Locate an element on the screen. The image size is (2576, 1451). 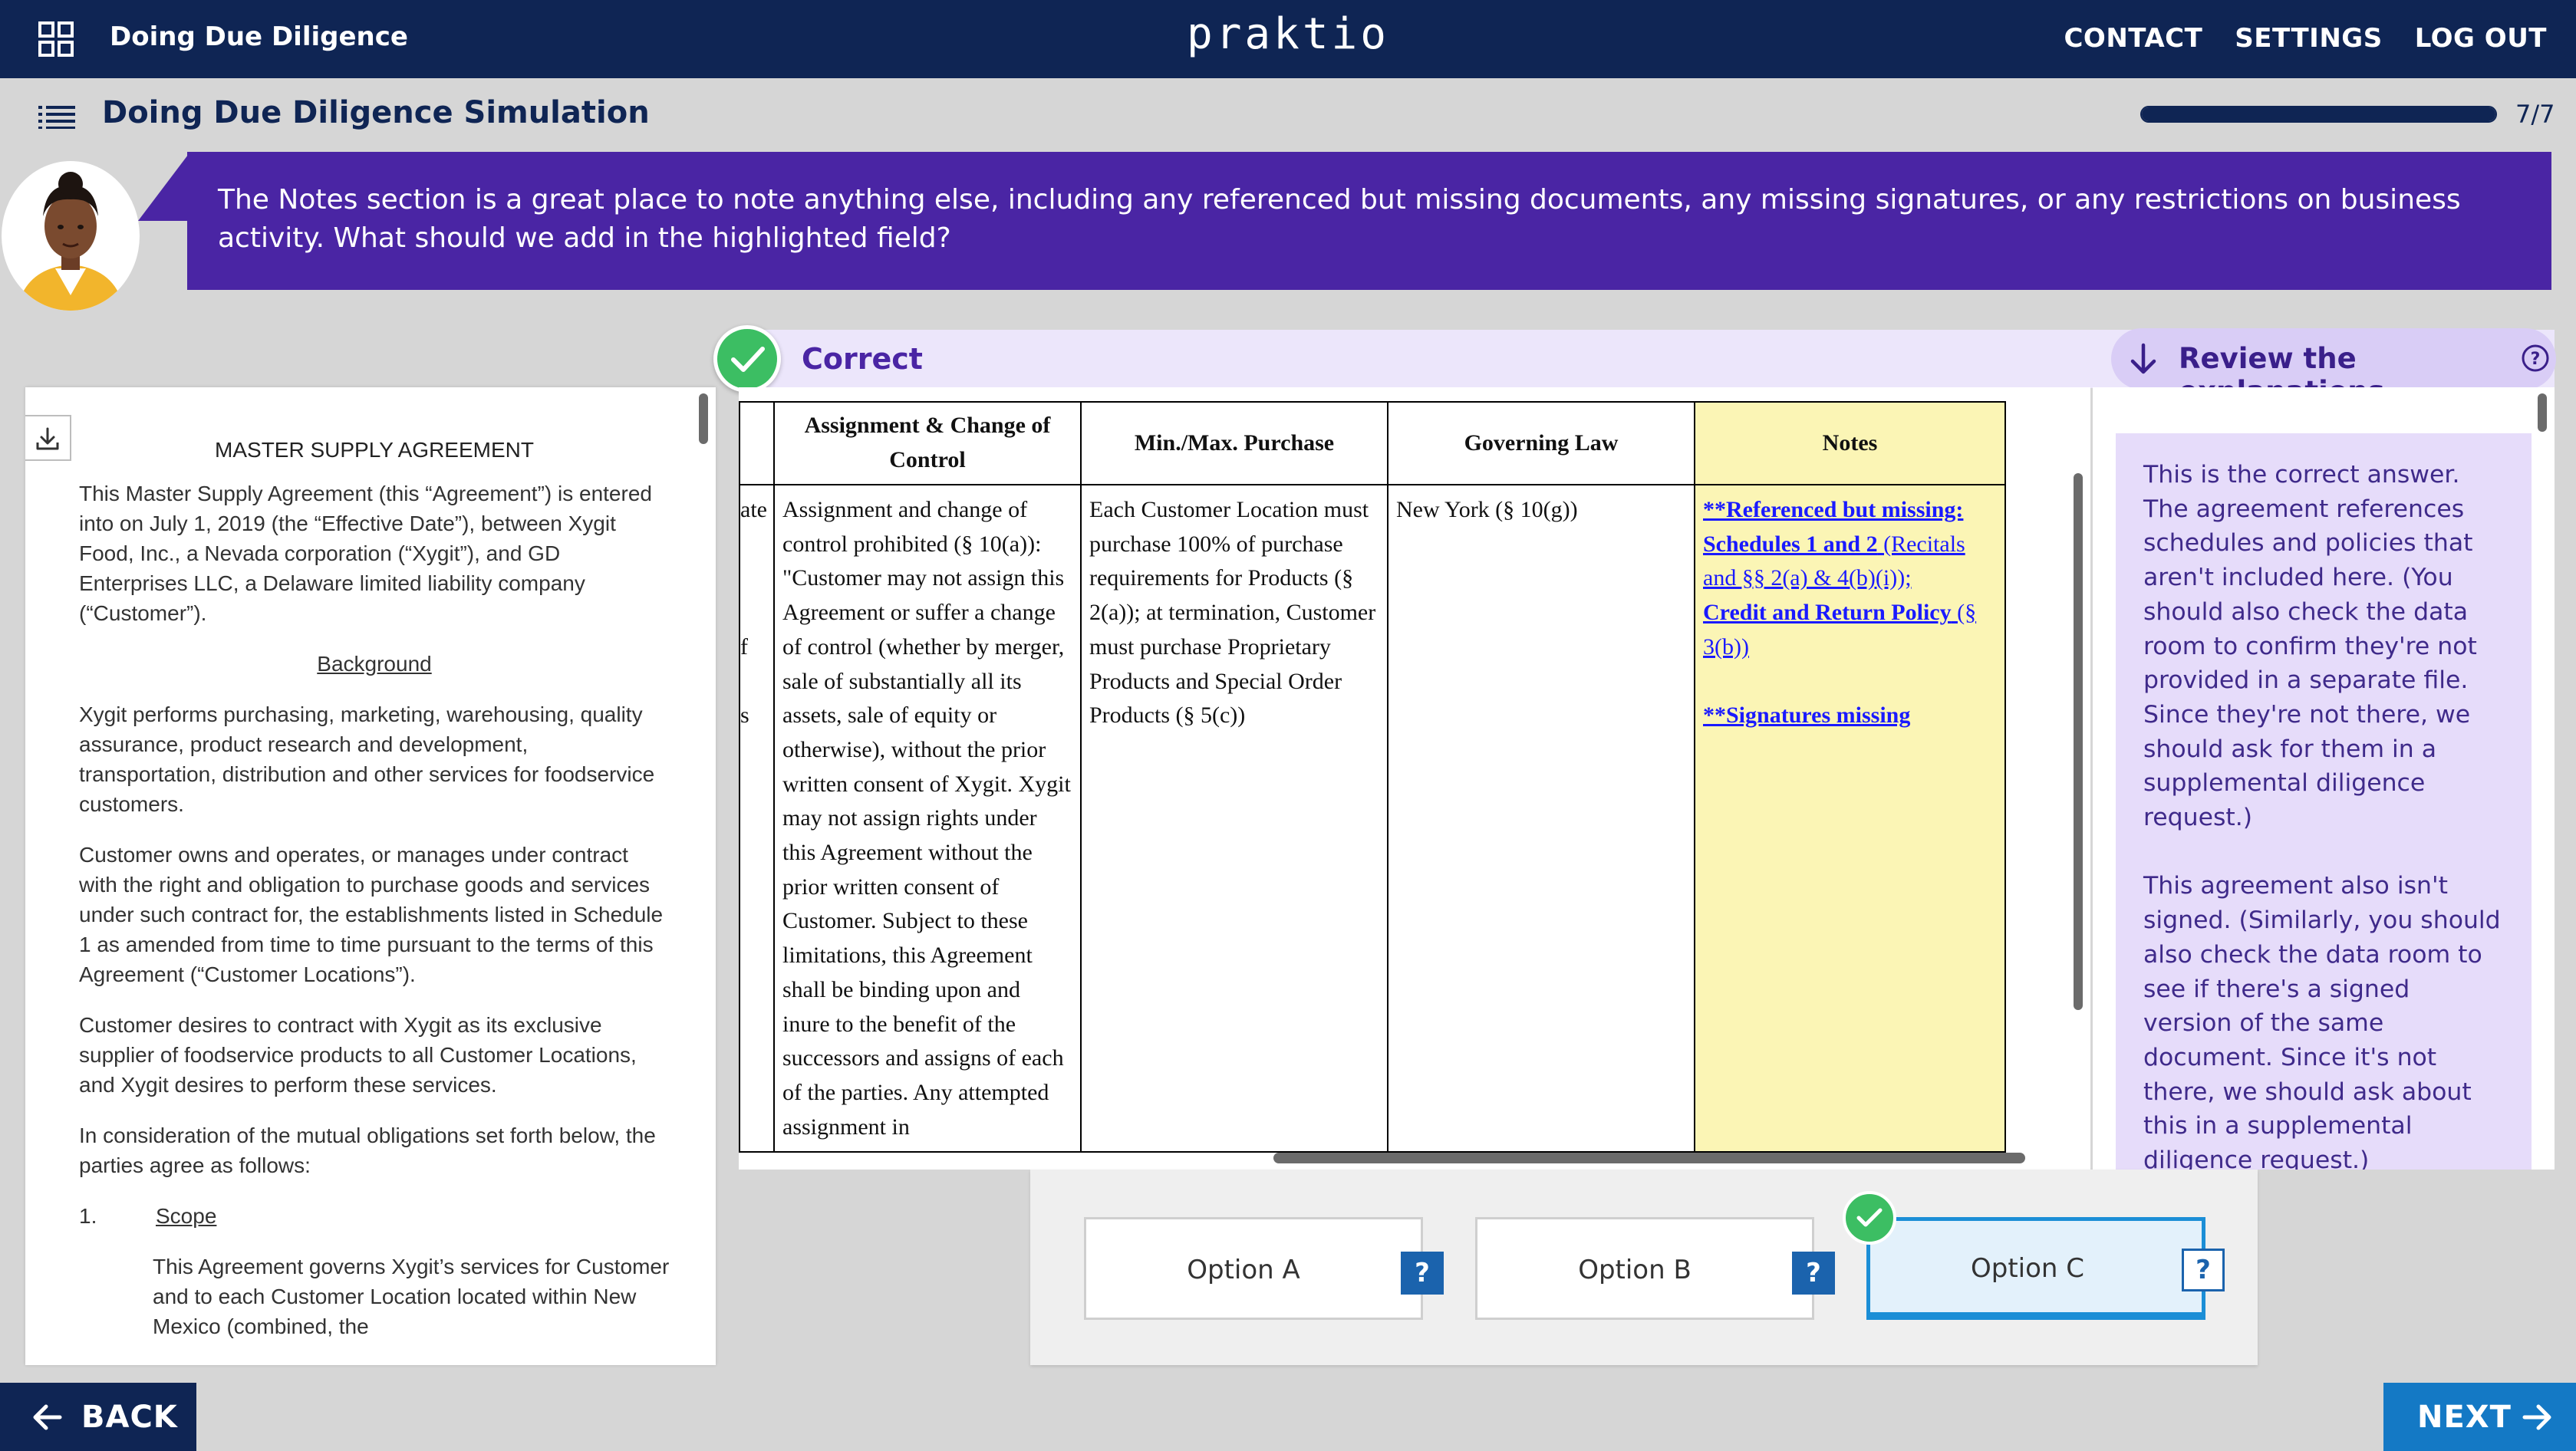
next-button: NEXT is located at coordinates (2479, 1417).